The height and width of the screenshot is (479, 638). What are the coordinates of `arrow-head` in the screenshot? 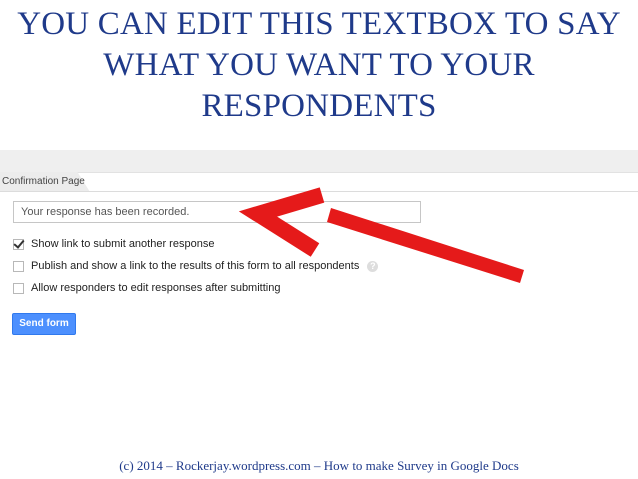 It's located at (281, 222).